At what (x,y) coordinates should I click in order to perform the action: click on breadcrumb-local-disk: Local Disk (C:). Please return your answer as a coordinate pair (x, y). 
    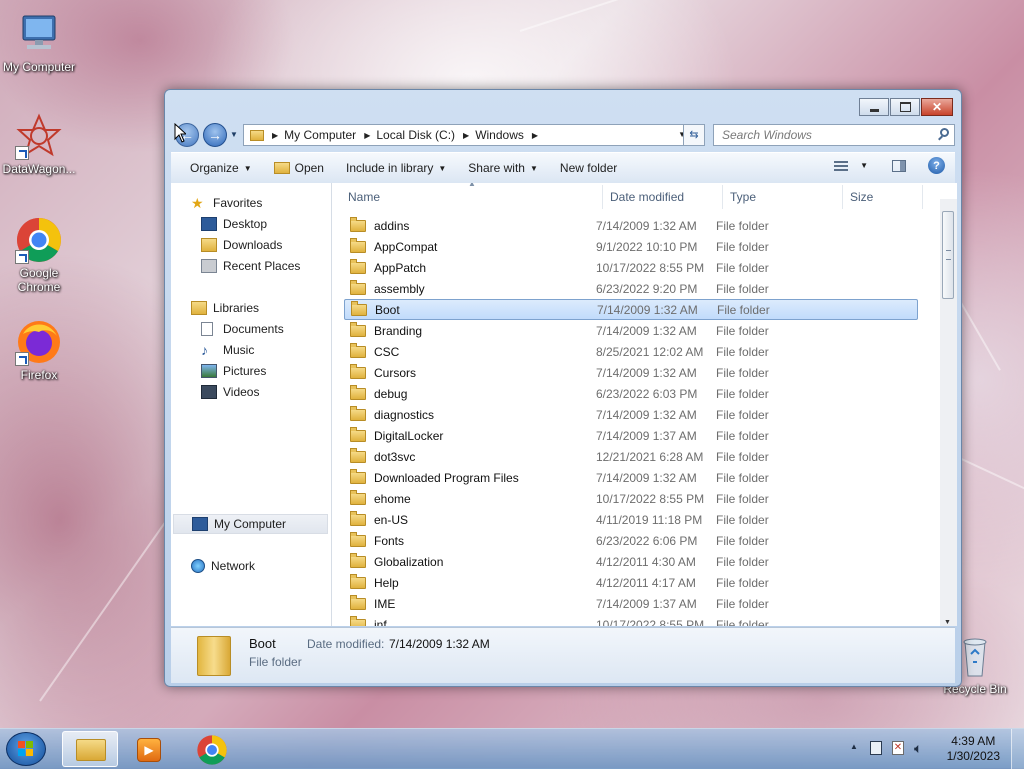
    Looking at the image, I should click on (415, 135).